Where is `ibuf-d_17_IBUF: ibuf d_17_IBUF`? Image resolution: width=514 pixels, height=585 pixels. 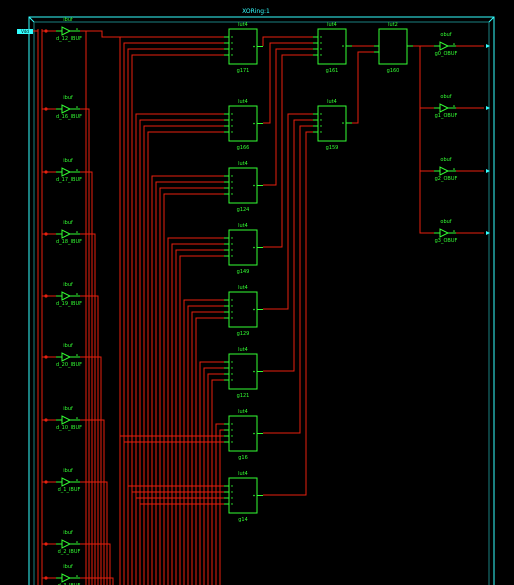
ibuf-d_17_IBUF: ibuf d_17_IBUF is located at coordinates (69, 170).